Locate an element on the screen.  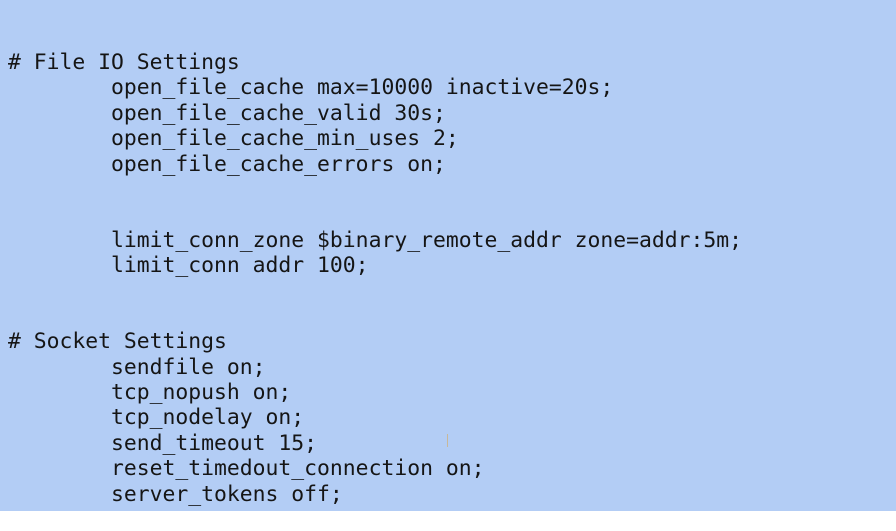
mouse-cursor-icon is located at coordinates (447, 440).